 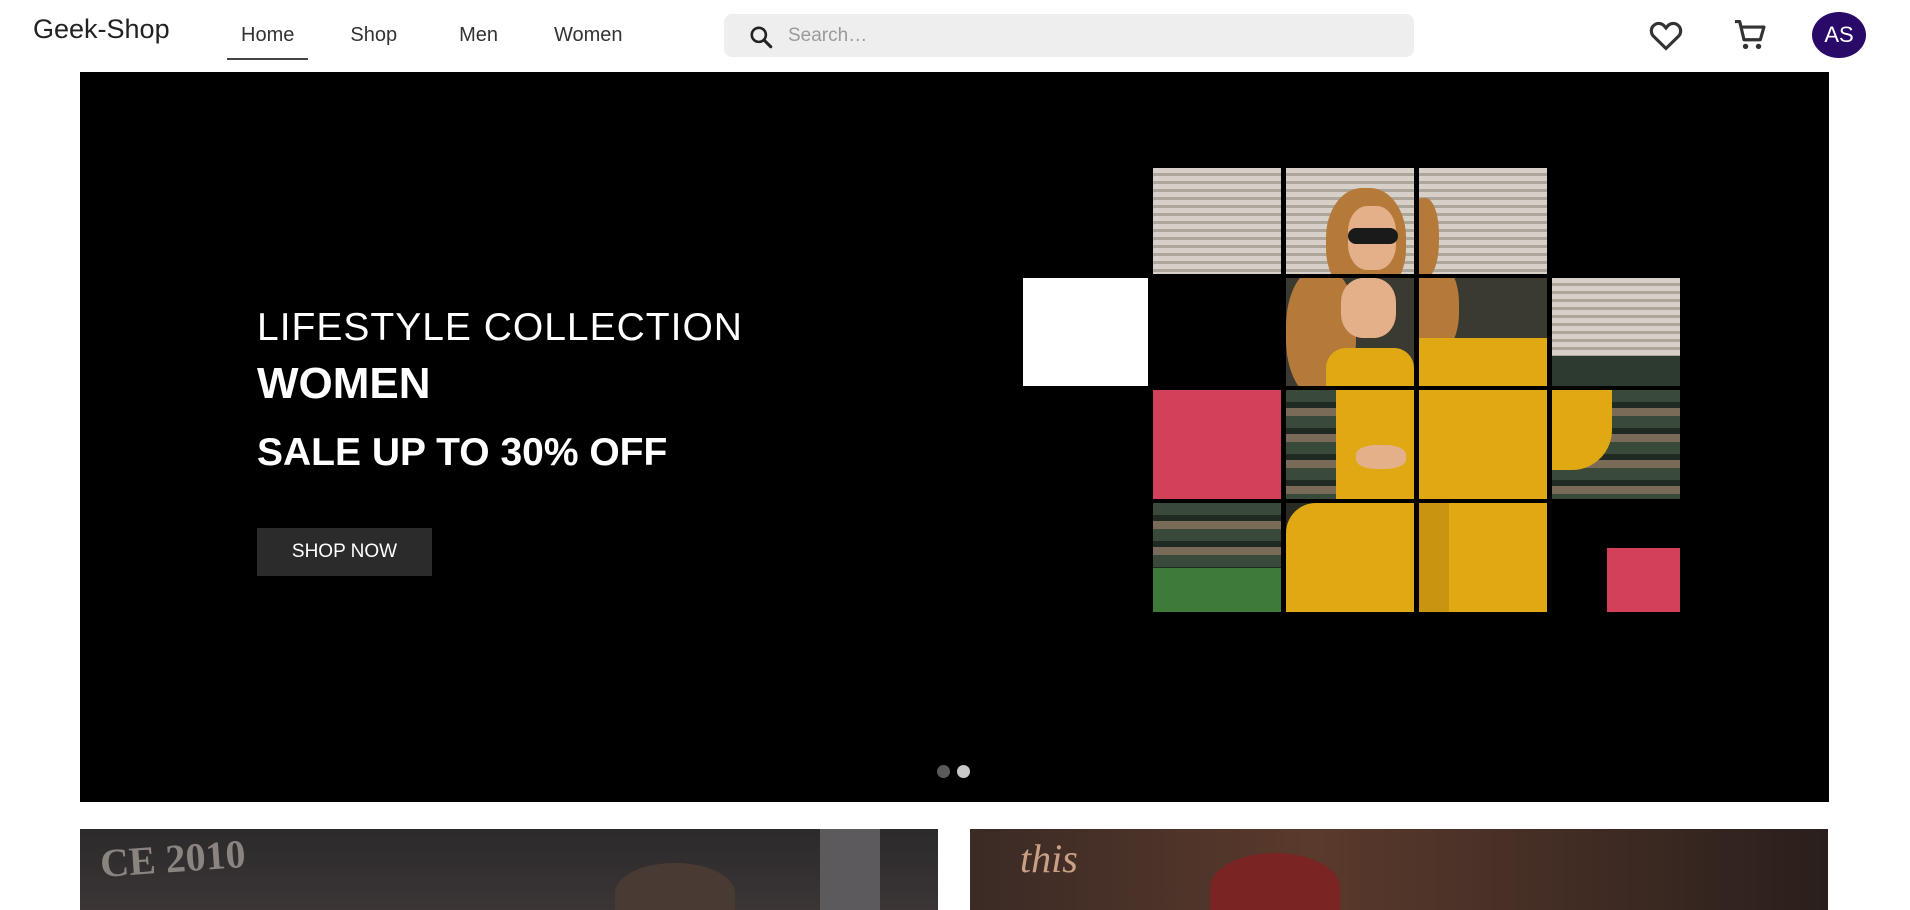 I want to click on card-neon-text: this, so click(x=1049, y=858).